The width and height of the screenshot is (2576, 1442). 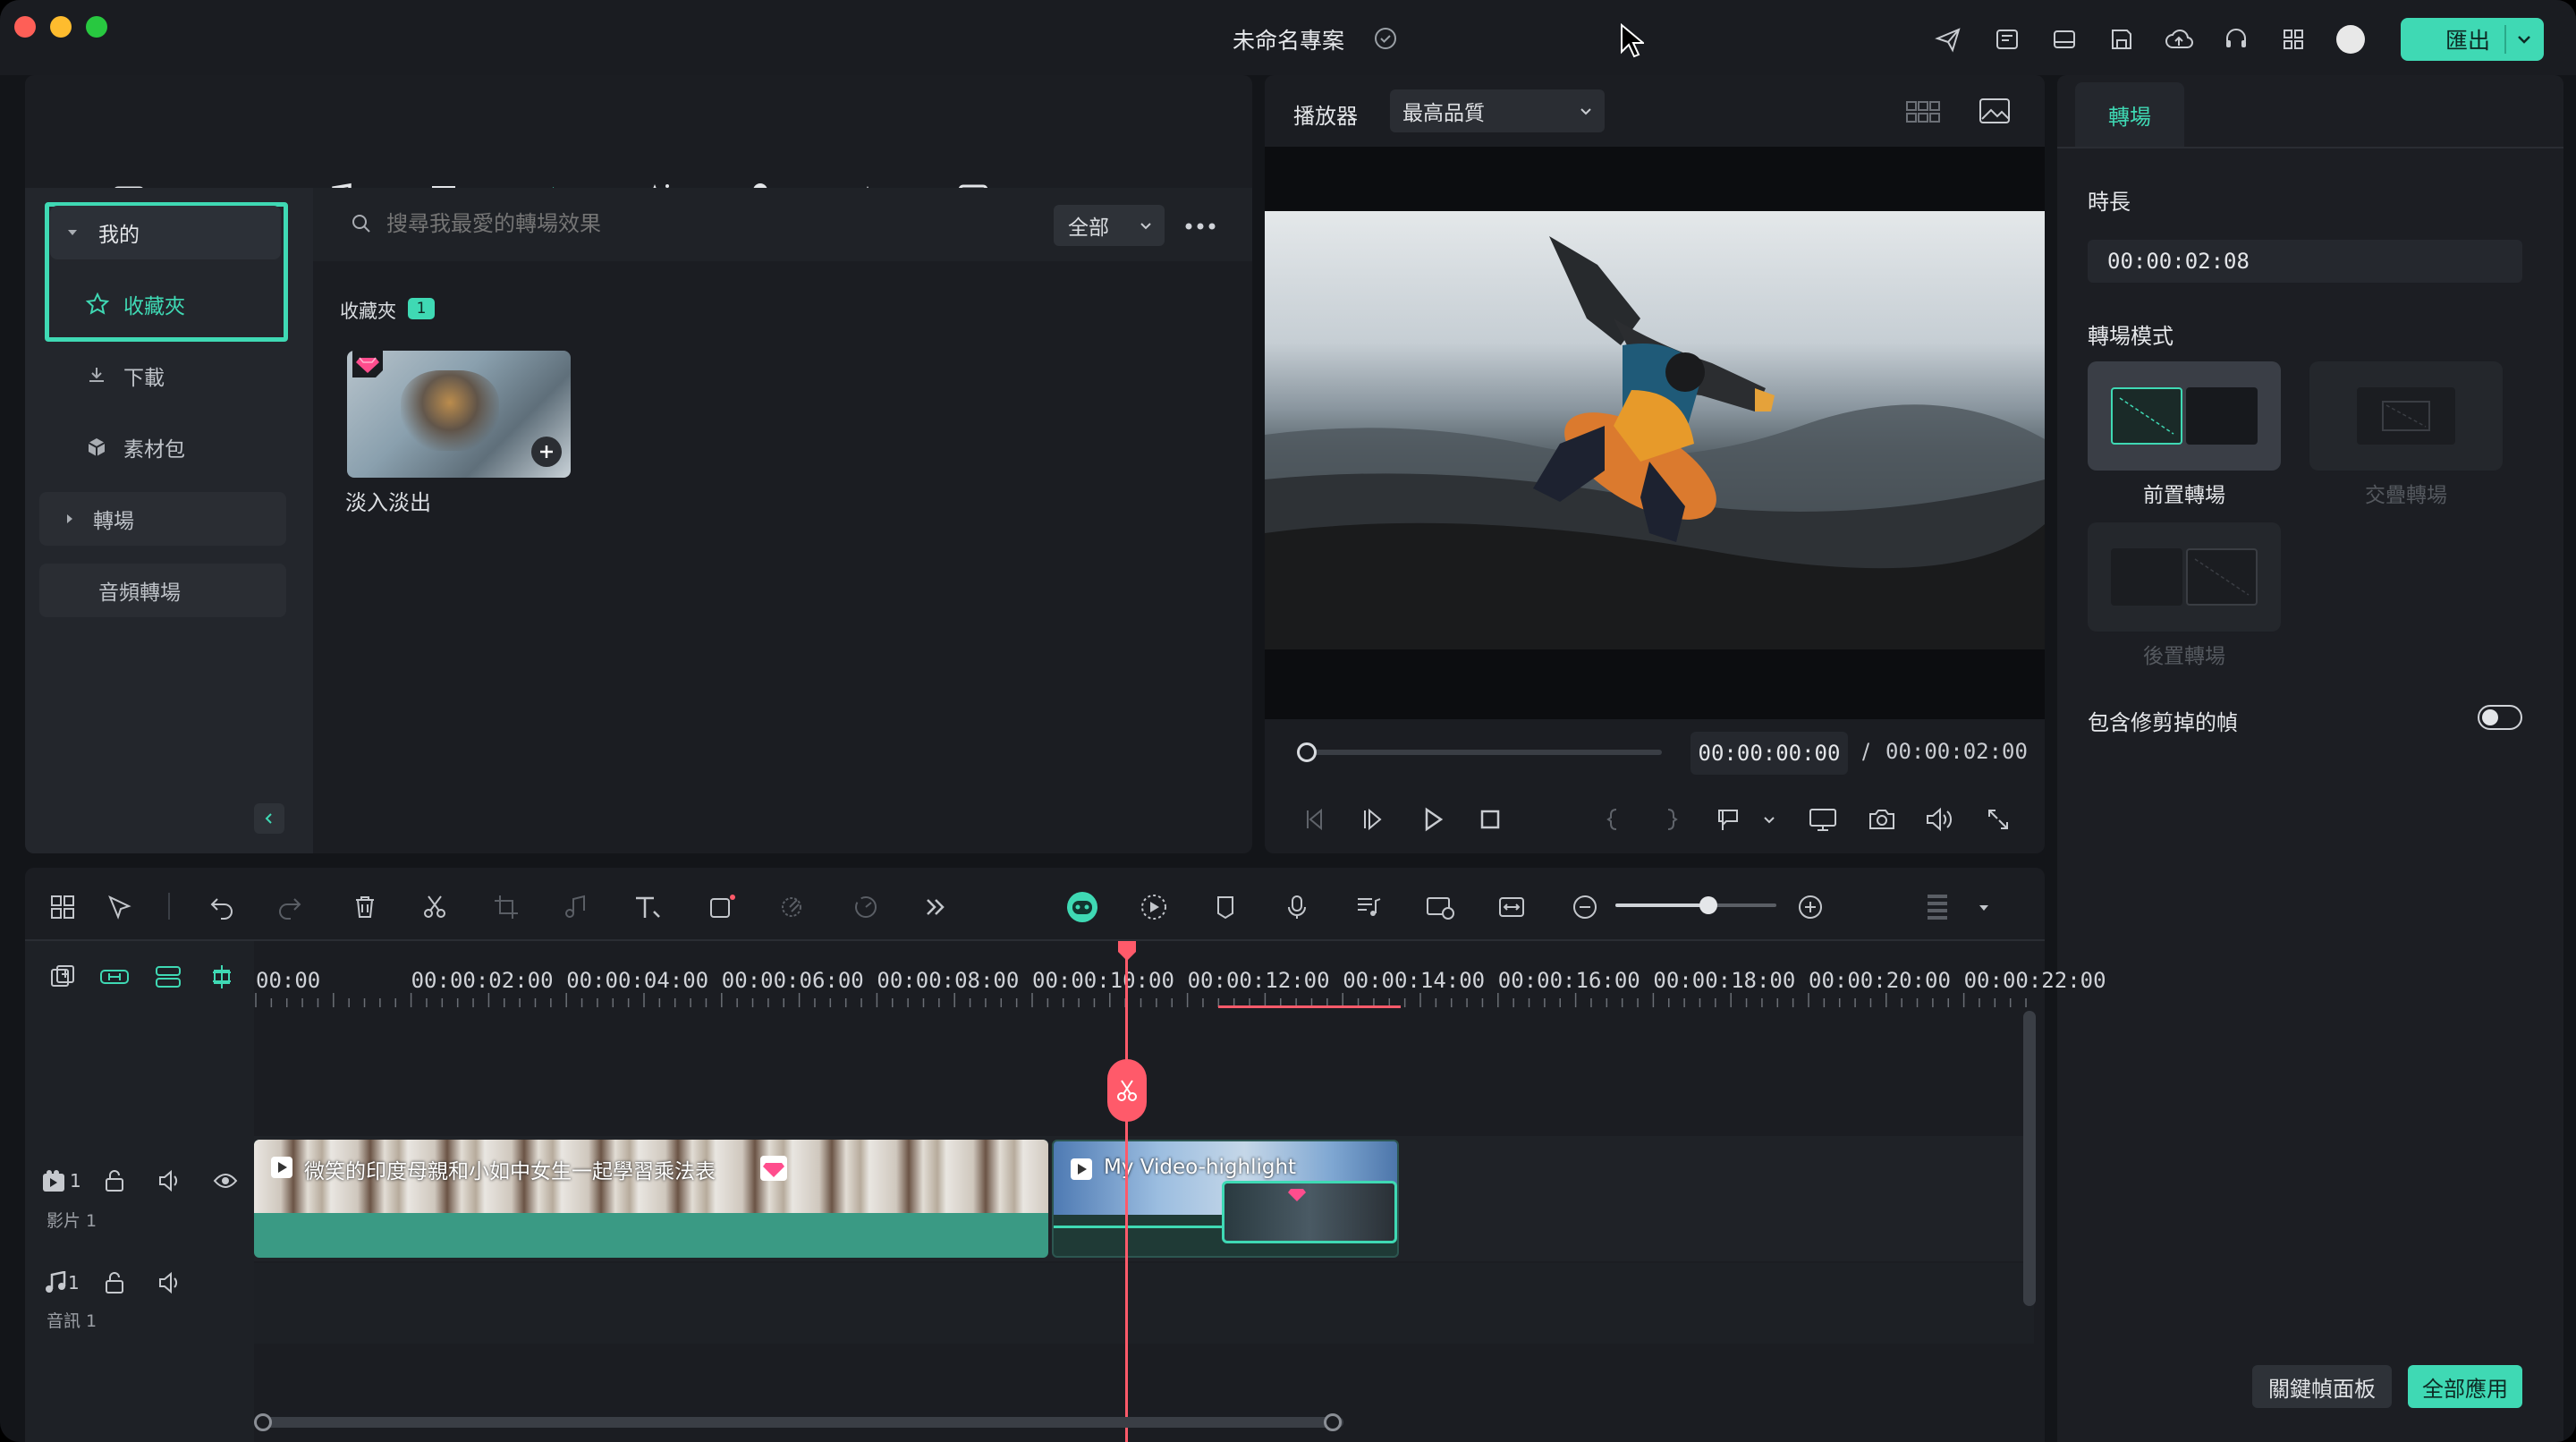 I want to click on delete-icon, so click(x=365, y=907).